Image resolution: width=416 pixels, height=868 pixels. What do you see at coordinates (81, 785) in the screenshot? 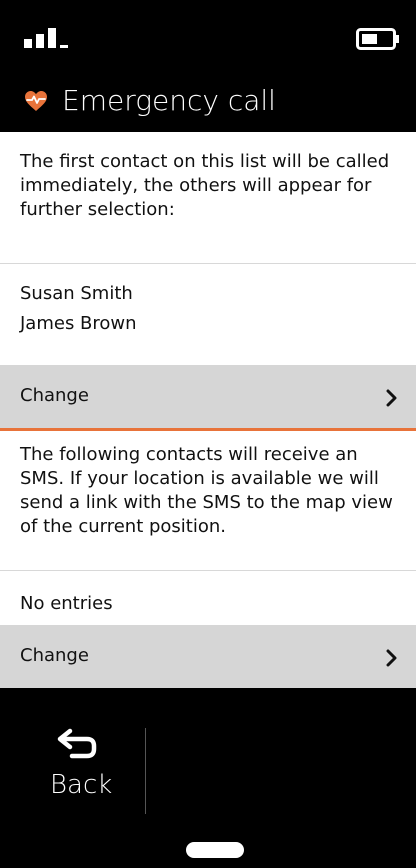
I see `back-label: Back` at bounding box center [81, 785].